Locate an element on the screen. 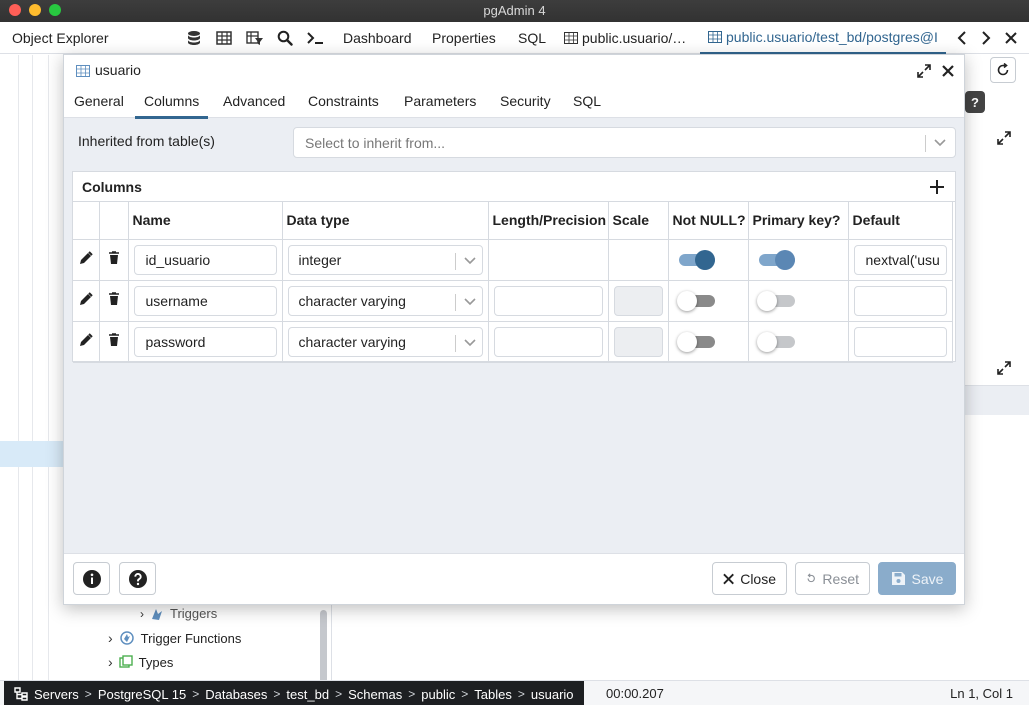  scale-input is located at coordinates (638, 300).